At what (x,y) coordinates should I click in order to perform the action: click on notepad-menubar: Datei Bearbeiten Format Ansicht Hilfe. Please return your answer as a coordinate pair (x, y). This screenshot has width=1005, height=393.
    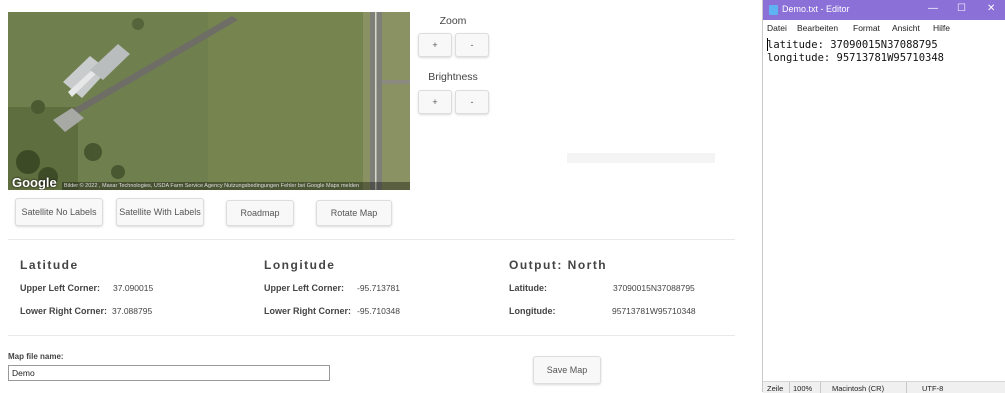
    Looking at the image, I should click on (884, 27).